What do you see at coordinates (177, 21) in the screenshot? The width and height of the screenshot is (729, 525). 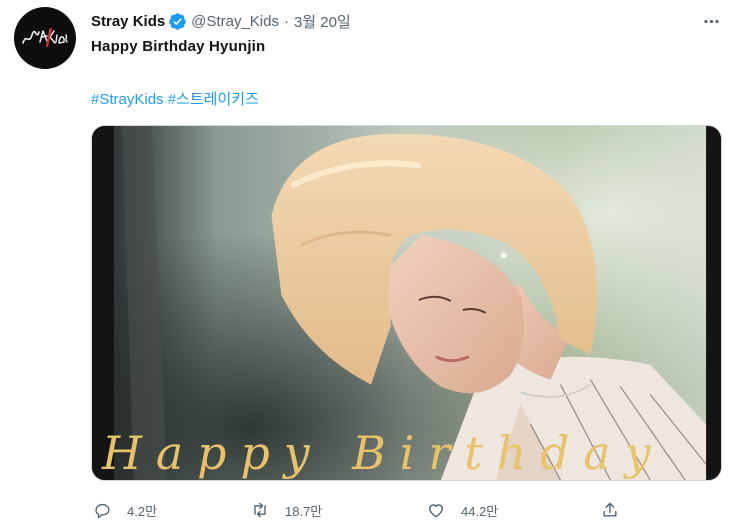 I see `verified-badge-icon` at bounding box center [177, 21].